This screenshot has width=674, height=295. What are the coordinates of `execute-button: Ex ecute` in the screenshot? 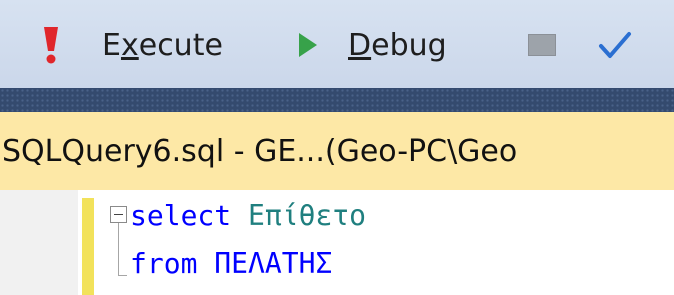 It's located at (162, 45).